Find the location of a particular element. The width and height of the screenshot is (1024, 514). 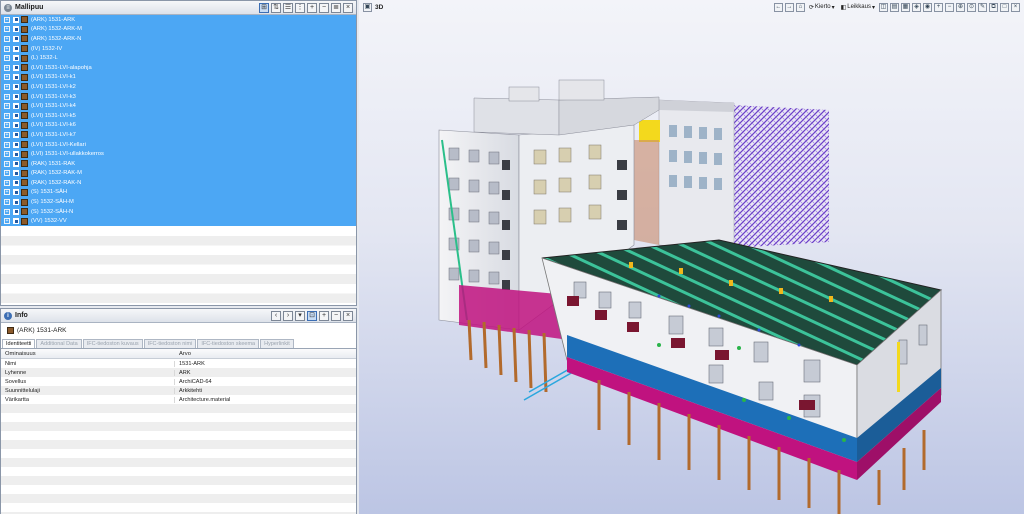

rotate-button: ⟳ Kierto ▾ is located at coordinates (822, 7).